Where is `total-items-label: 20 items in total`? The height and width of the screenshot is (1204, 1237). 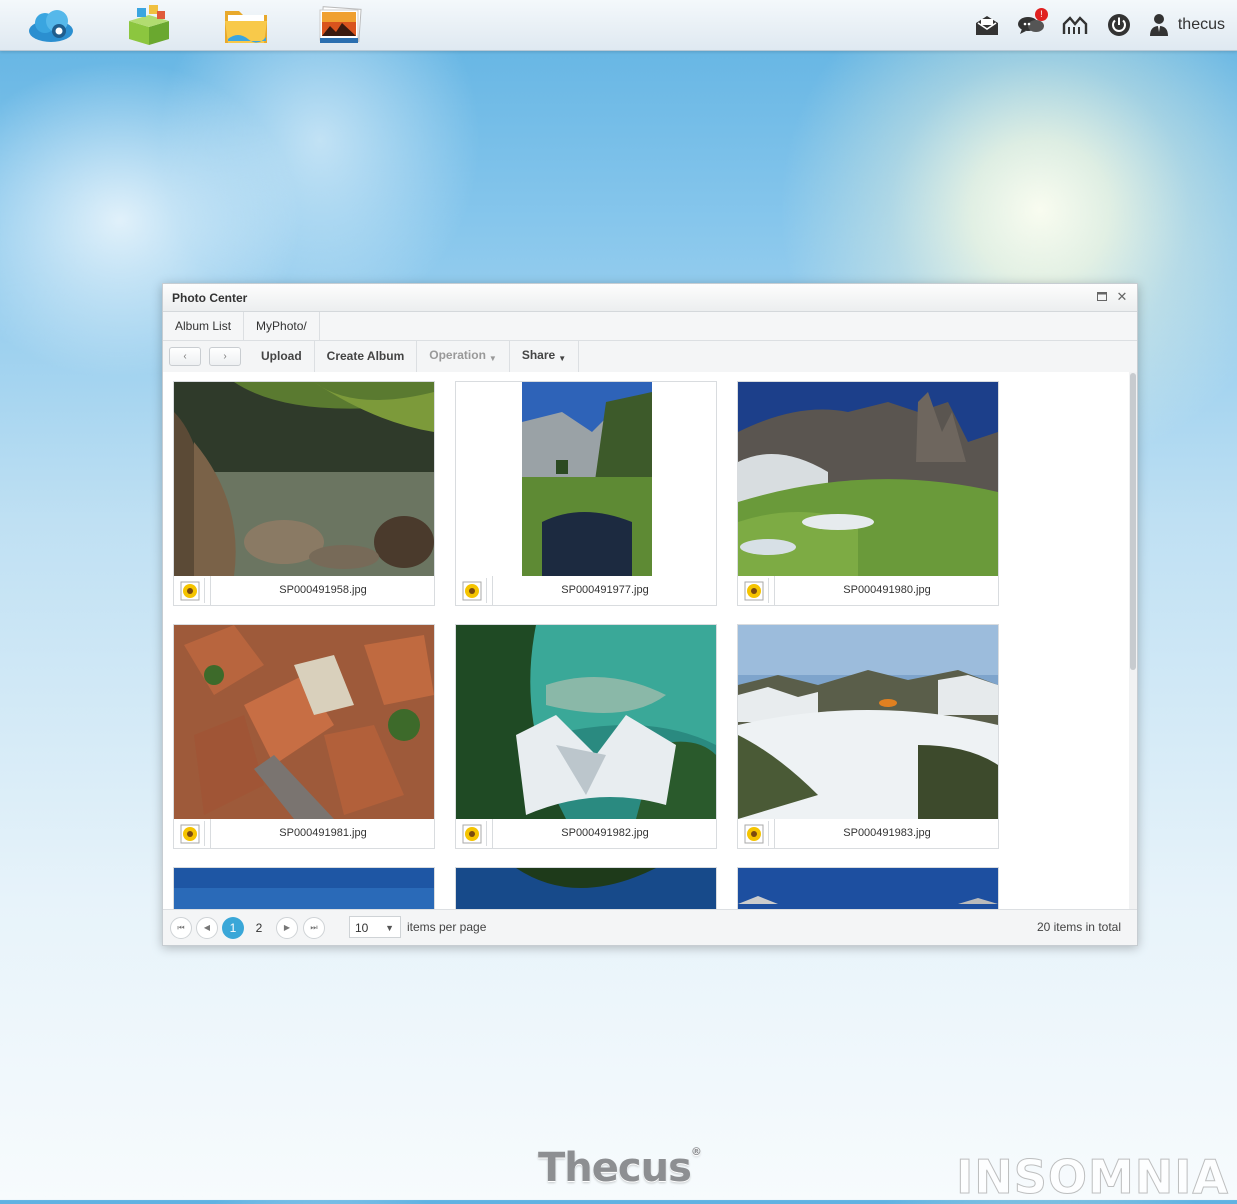 total-items-label: 20 items in total is located at coordinates (1078, 927).